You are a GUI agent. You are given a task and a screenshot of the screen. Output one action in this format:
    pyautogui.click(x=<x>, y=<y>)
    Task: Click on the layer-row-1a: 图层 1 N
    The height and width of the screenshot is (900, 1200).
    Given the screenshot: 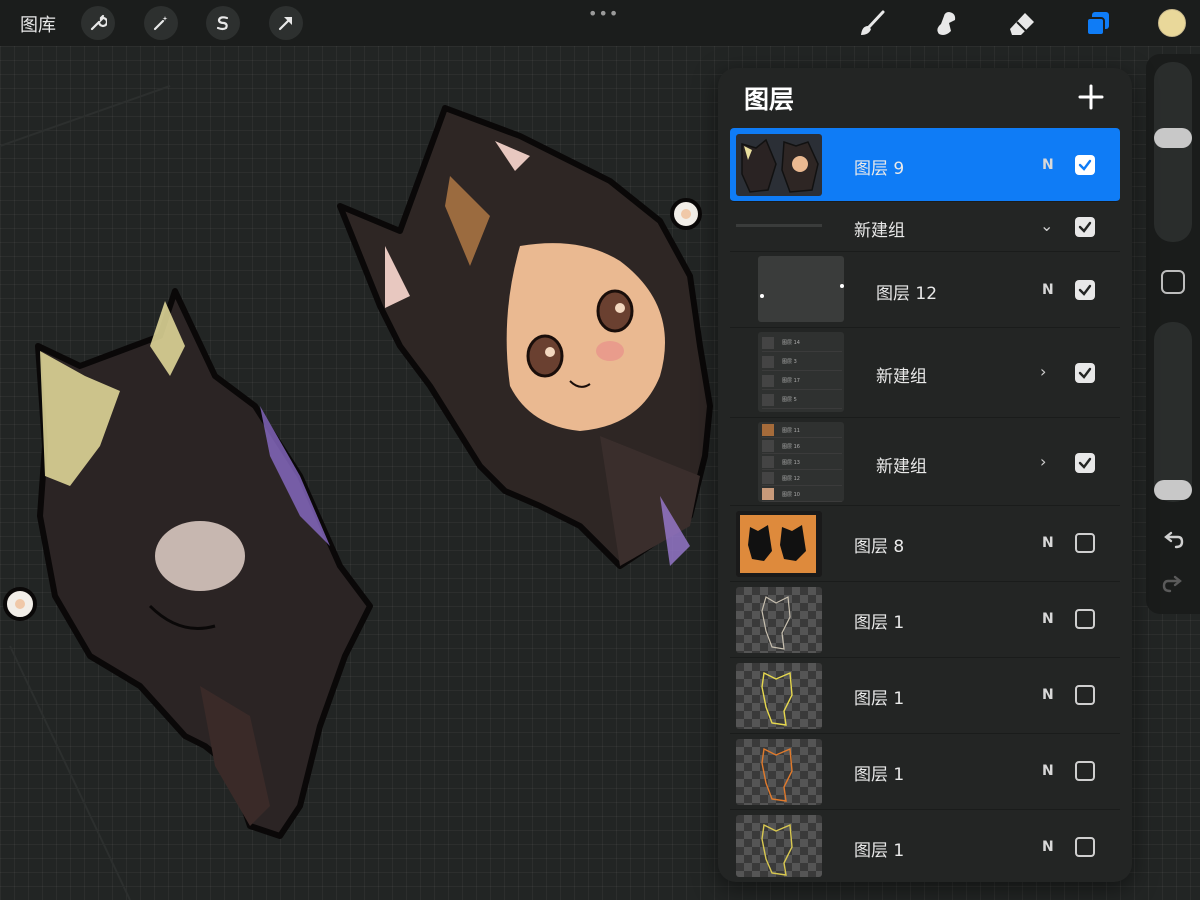 What is the action you would take?
    pyautogui.click(x=925, y=620)
    